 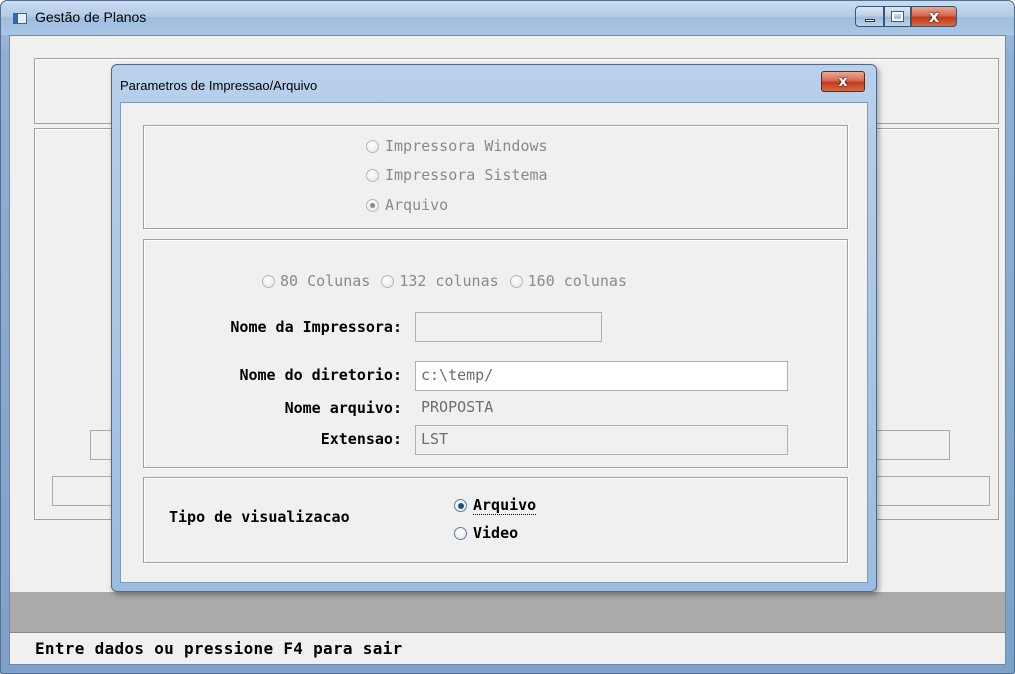 I want to click on radio-label-160-colunas: 160 colunas, so click(x=577, y=281).